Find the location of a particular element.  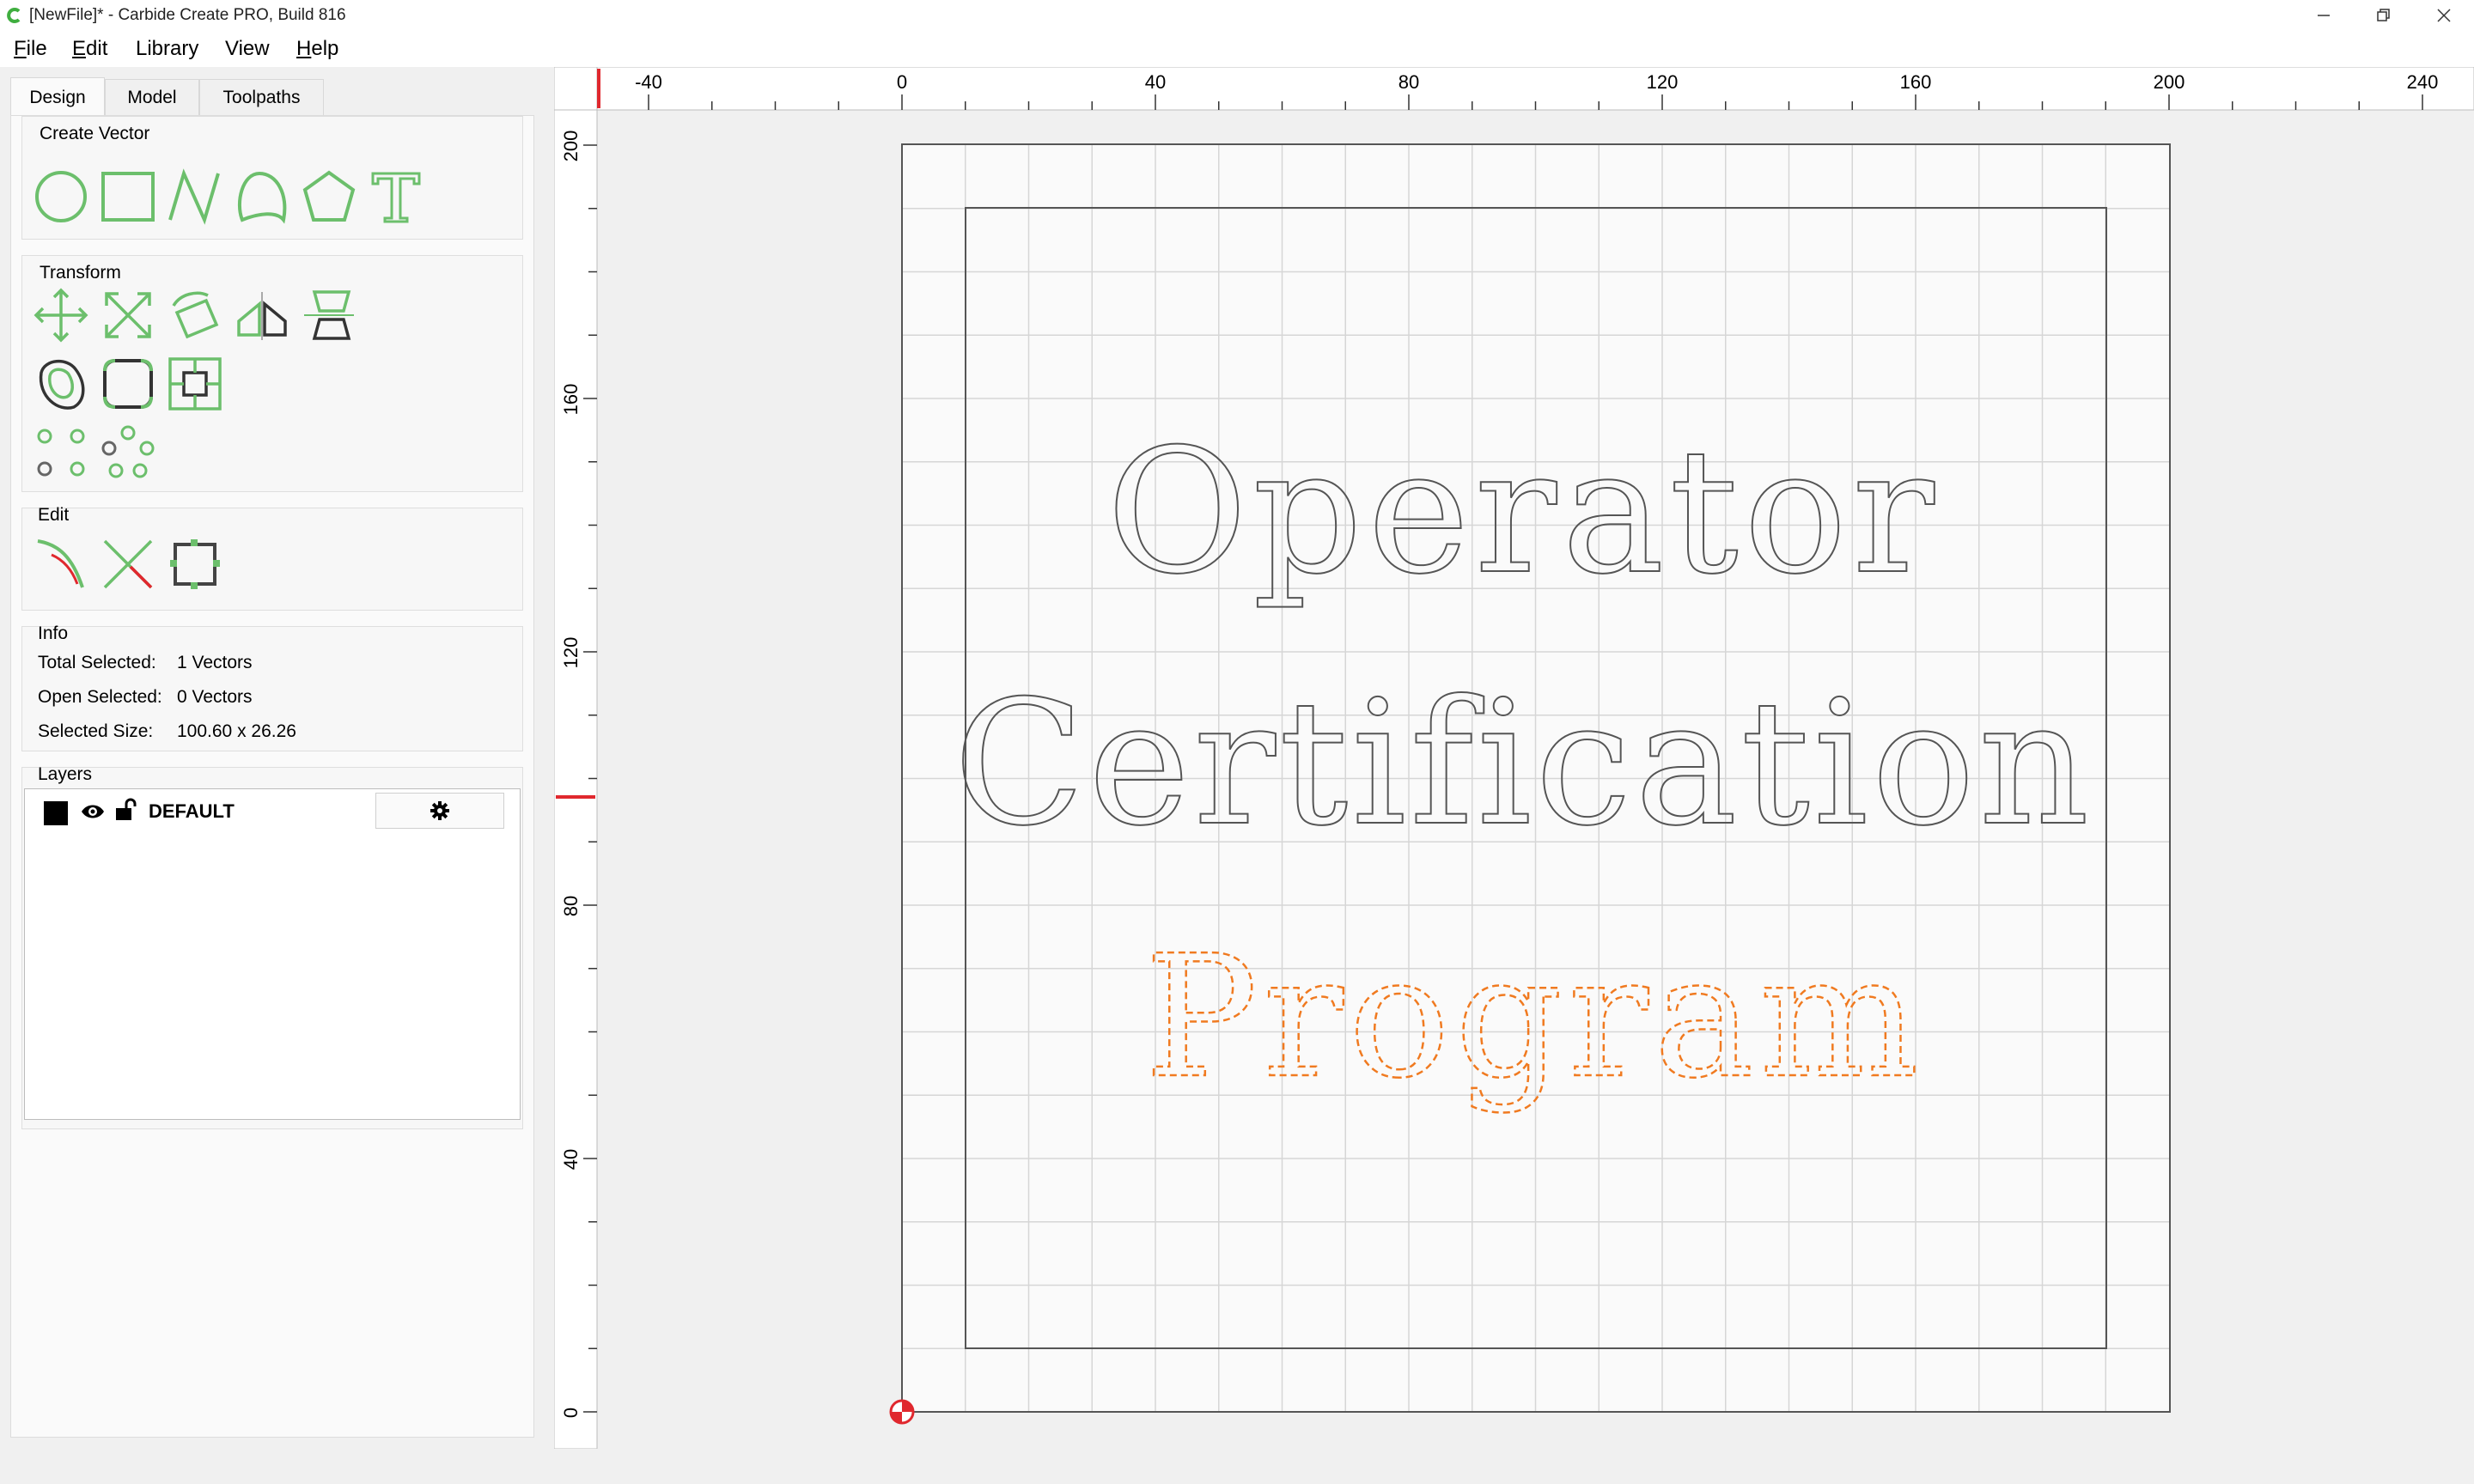

text-icon is located at coordinates (396, 198).